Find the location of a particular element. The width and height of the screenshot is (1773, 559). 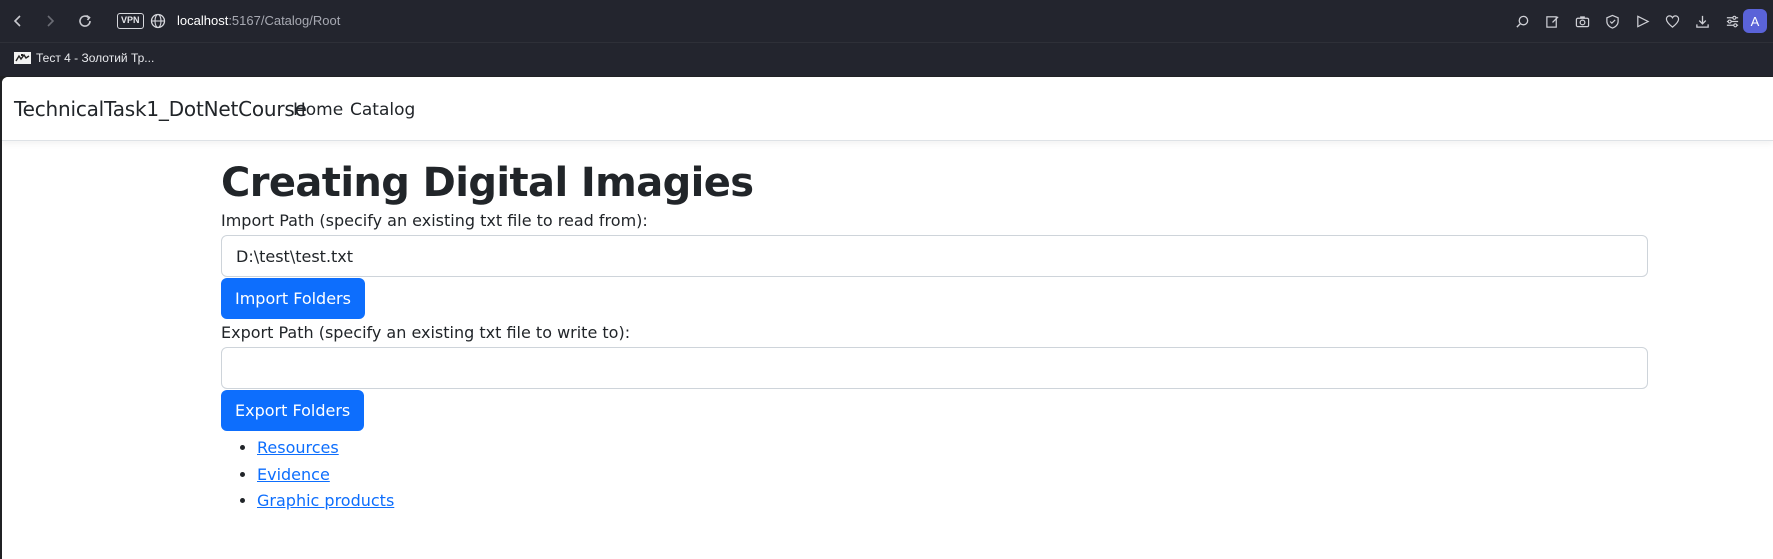

list-item: Graphic products is located at coordinates (952, 501).